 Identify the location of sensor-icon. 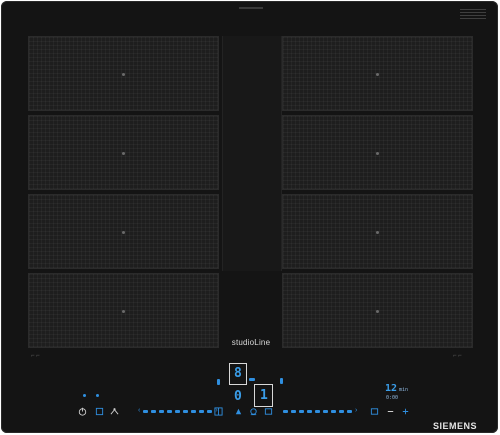
(268, 412).